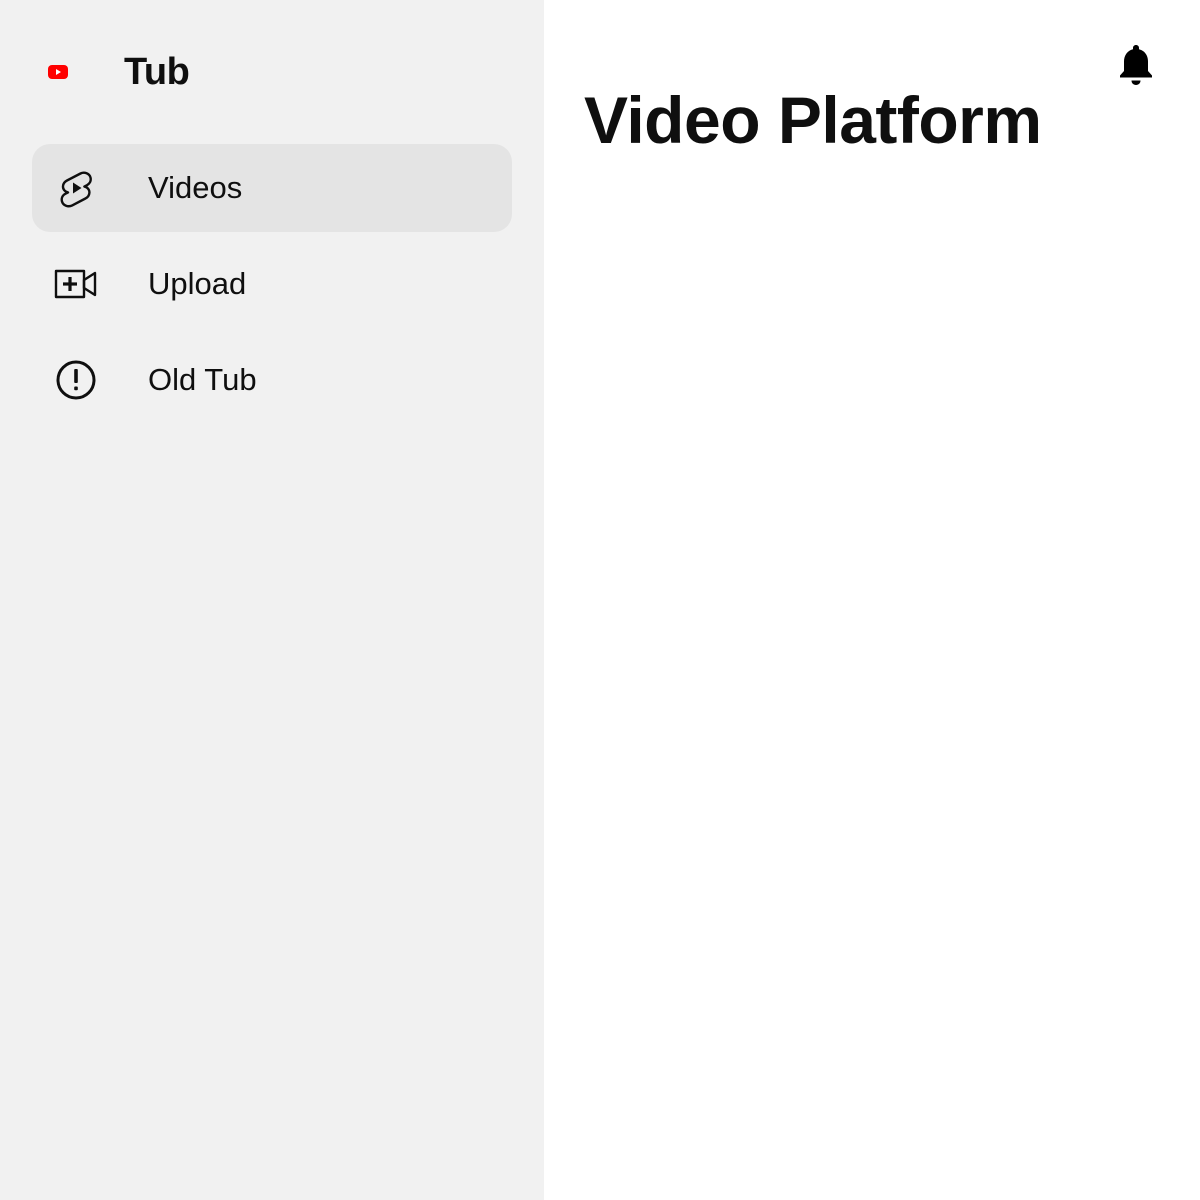 The width and height of the screenshot is (1200, 1200). Describe the element at coordinates (119, 72) in the screenshot. I see `brand: Tub` at that location.